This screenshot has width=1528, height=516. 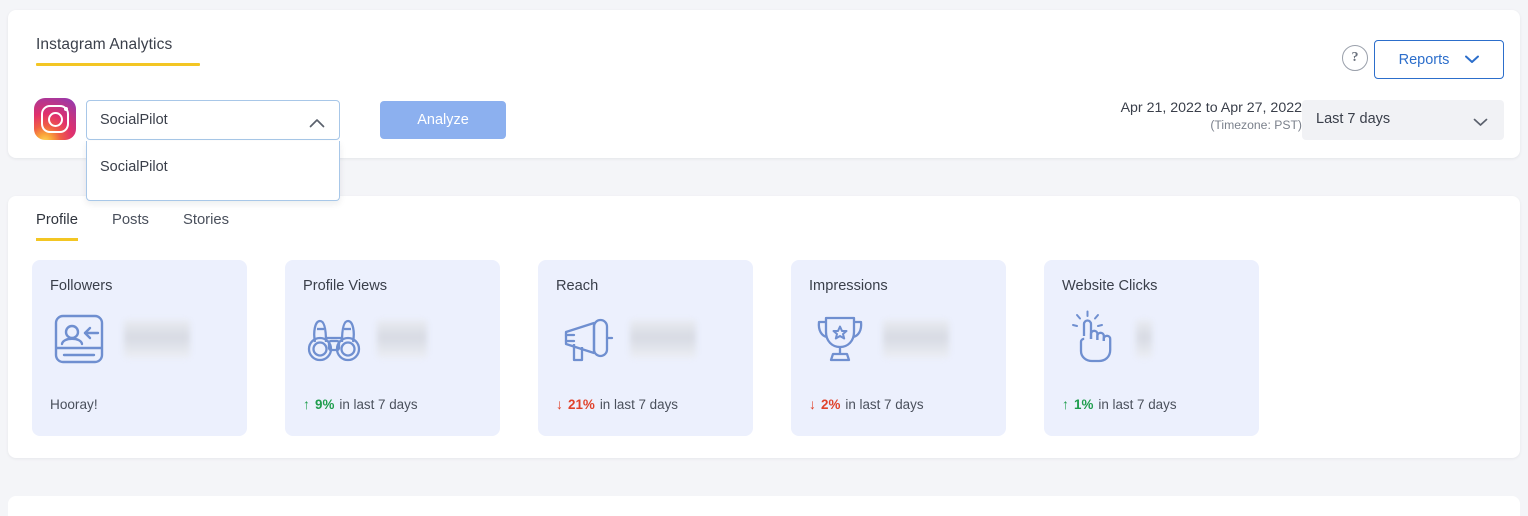 What do you see at coordinates (848, 286) in the screenshot?
I see `card-title: Impressions` at bounding box center [848, 286].